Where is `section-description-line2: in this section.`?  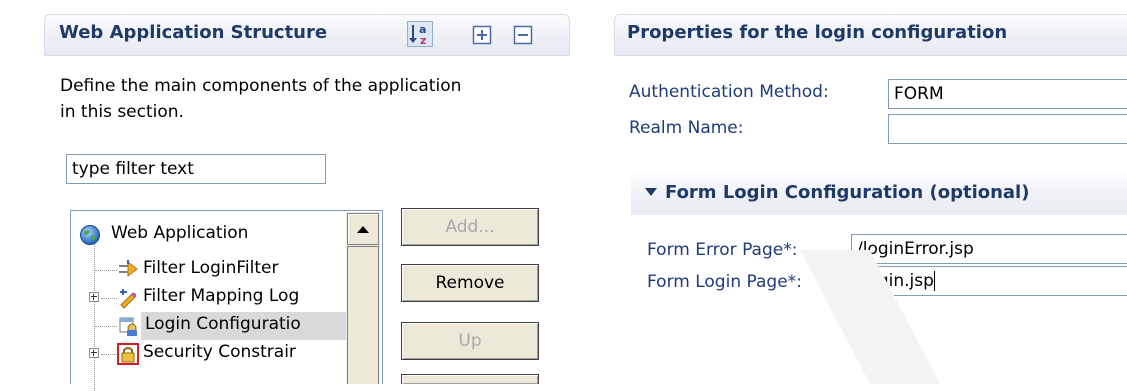
section-description-line2: in this section. is located at coordinates (122, 112).